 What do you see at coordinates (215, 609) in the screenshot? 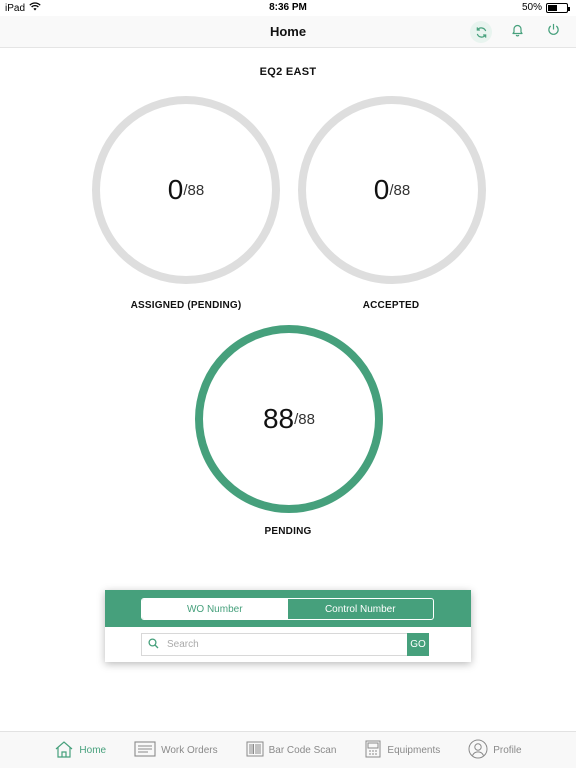
I see `tab-wo-number: WO Number` at bounding box center [215, 609].